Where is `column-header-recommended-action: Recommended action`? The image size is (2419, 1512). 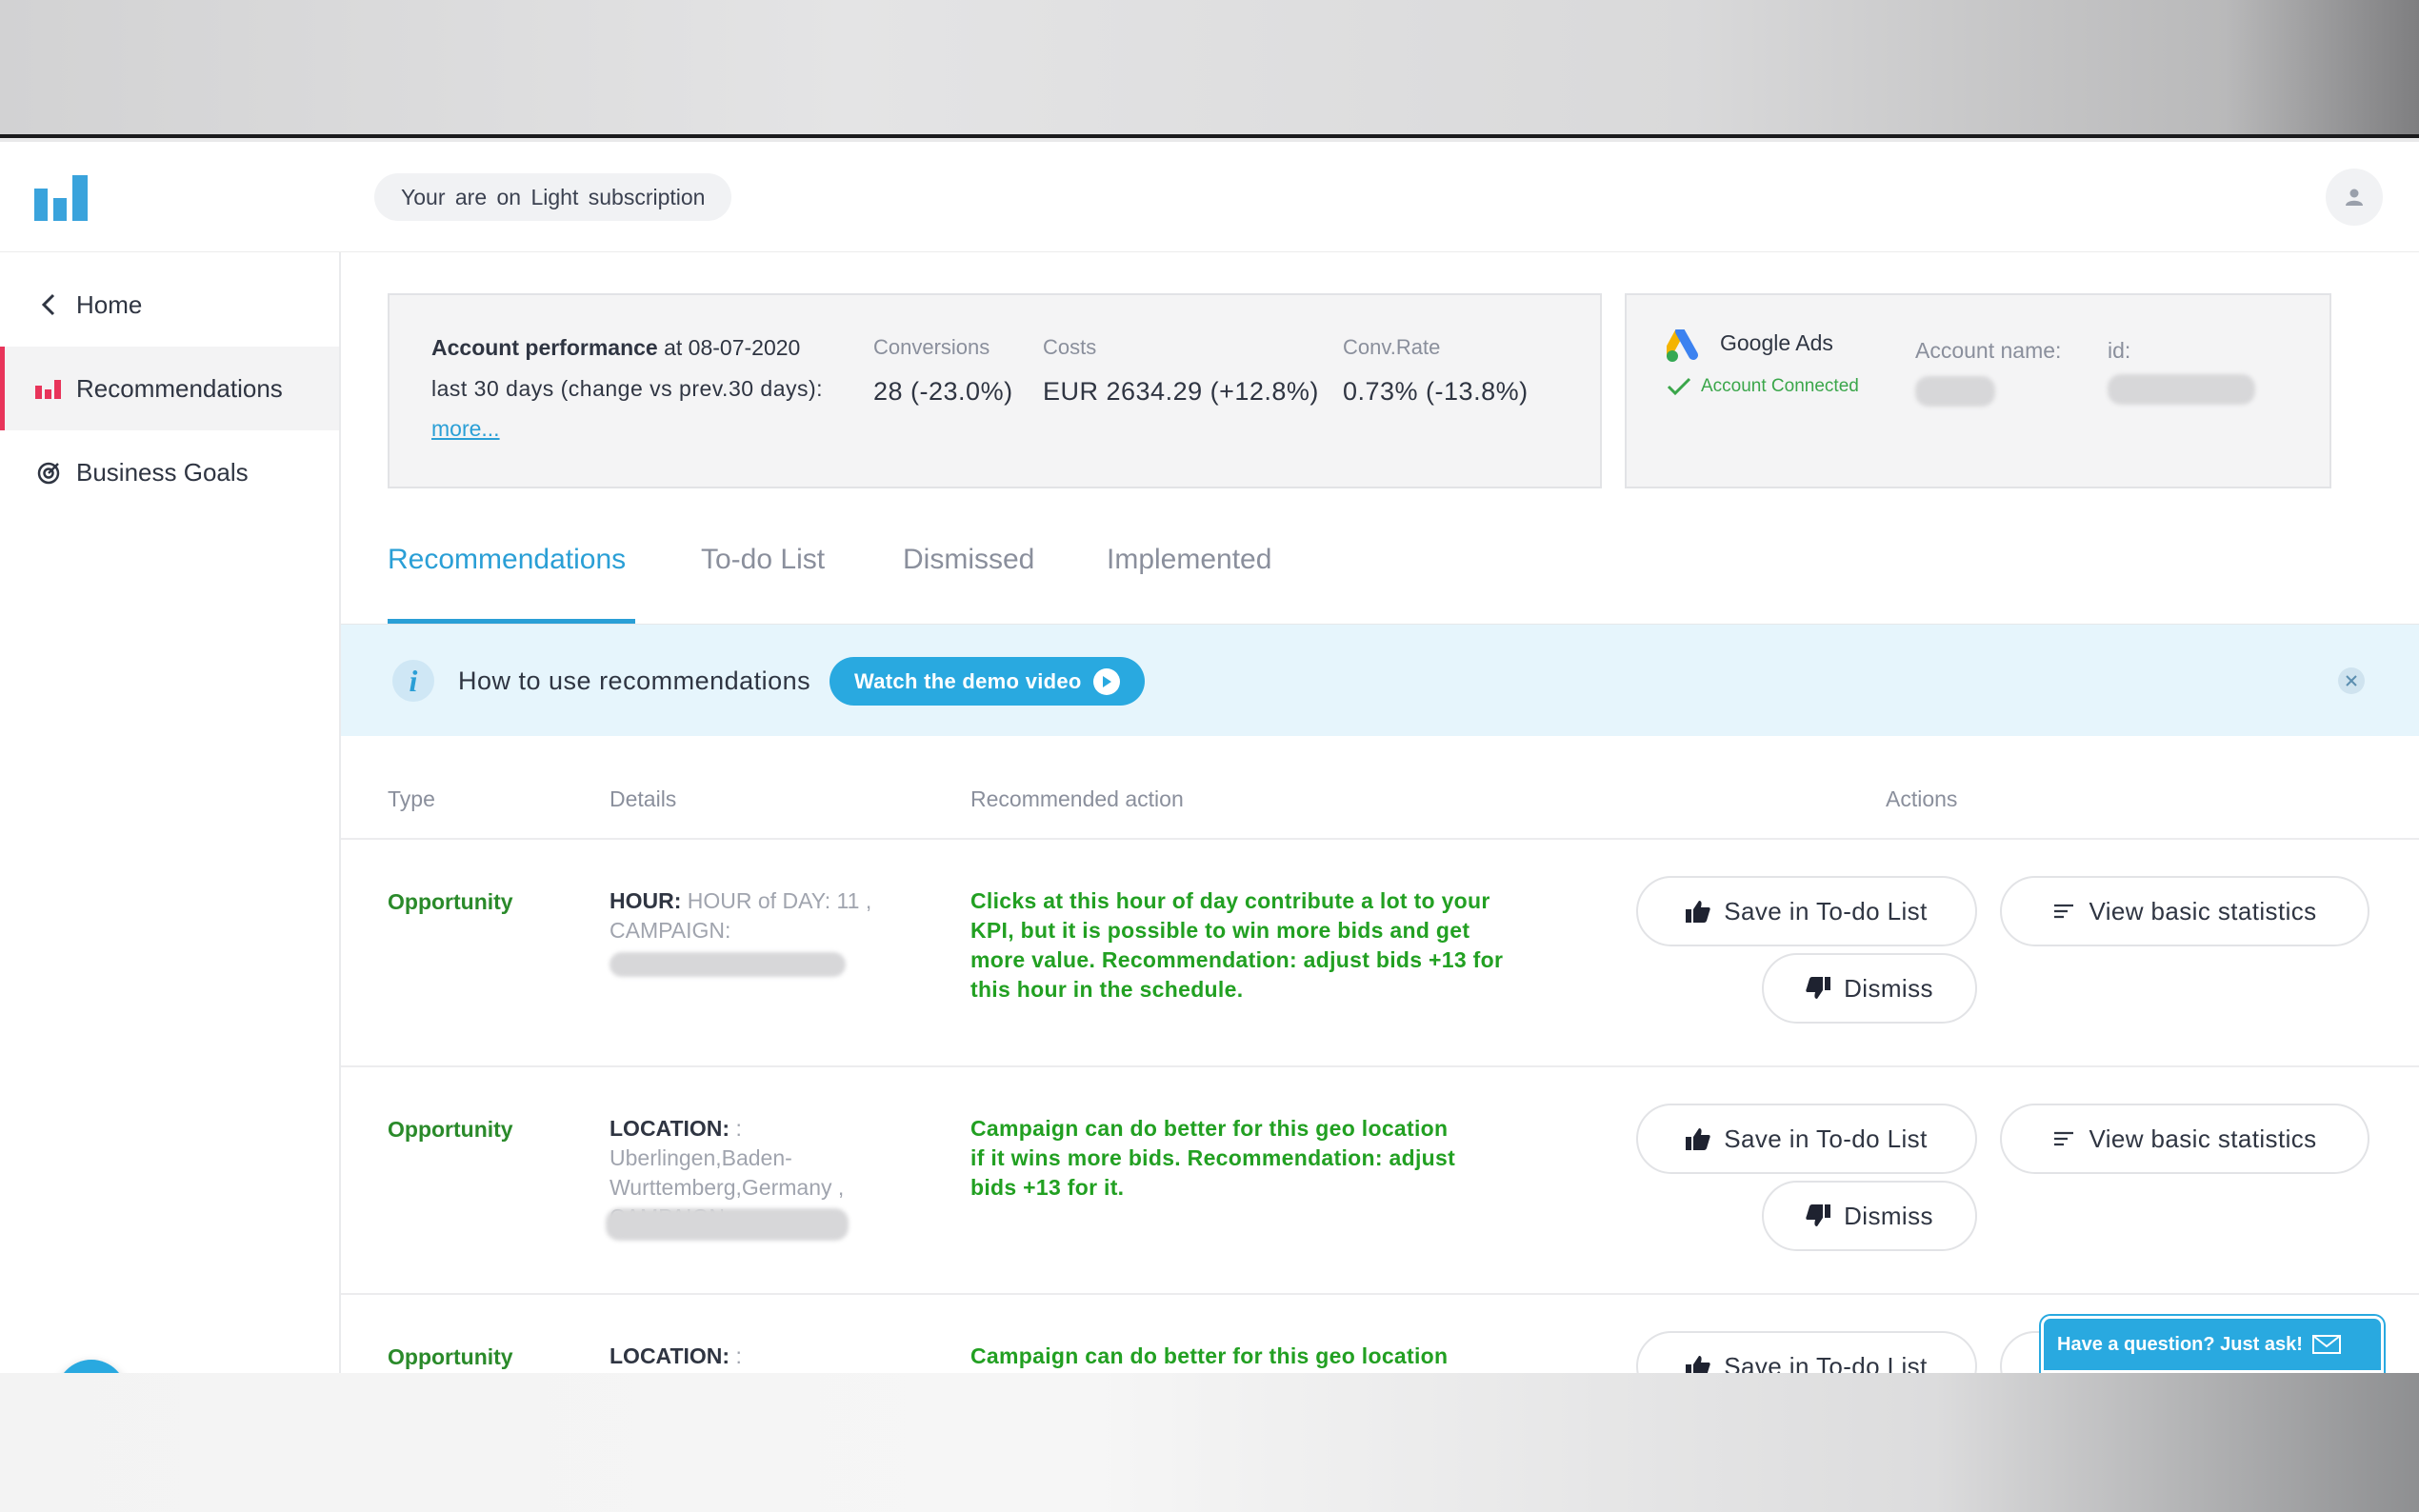 column-header-recommended-action: Recommended action is located at coordinates (1077, 798).